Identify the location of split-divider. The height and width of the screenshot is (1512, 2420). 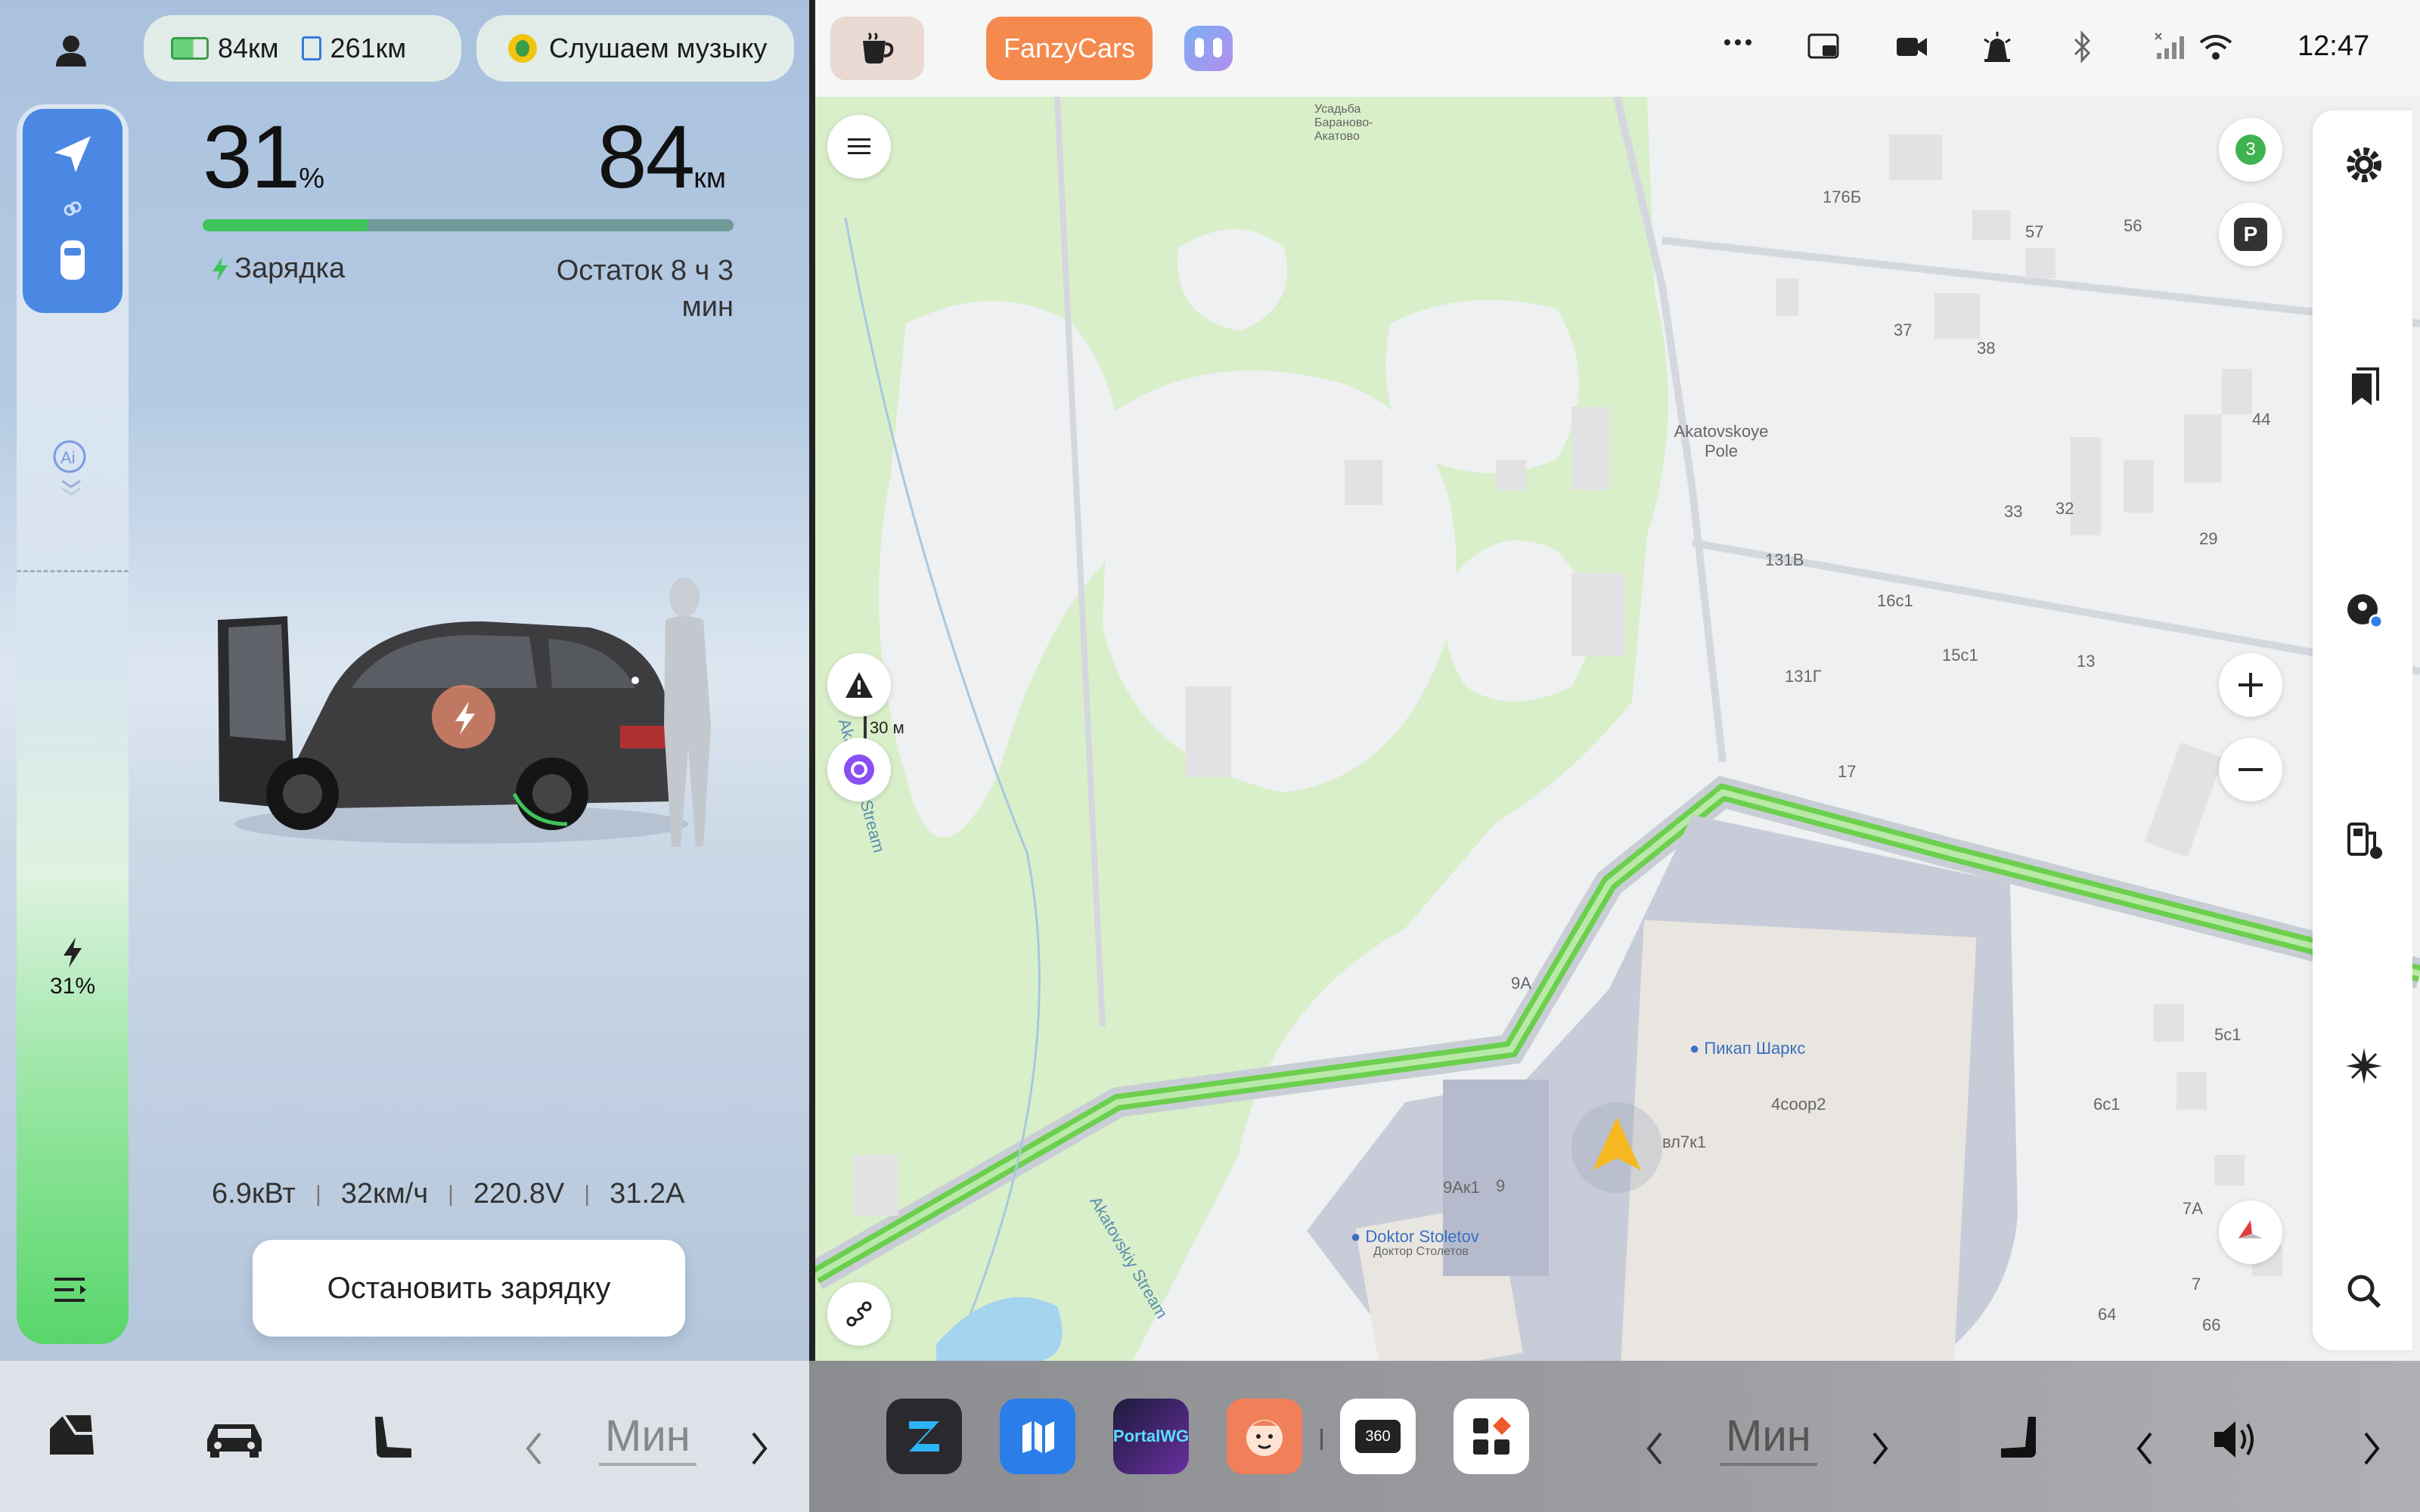
(812, 680).